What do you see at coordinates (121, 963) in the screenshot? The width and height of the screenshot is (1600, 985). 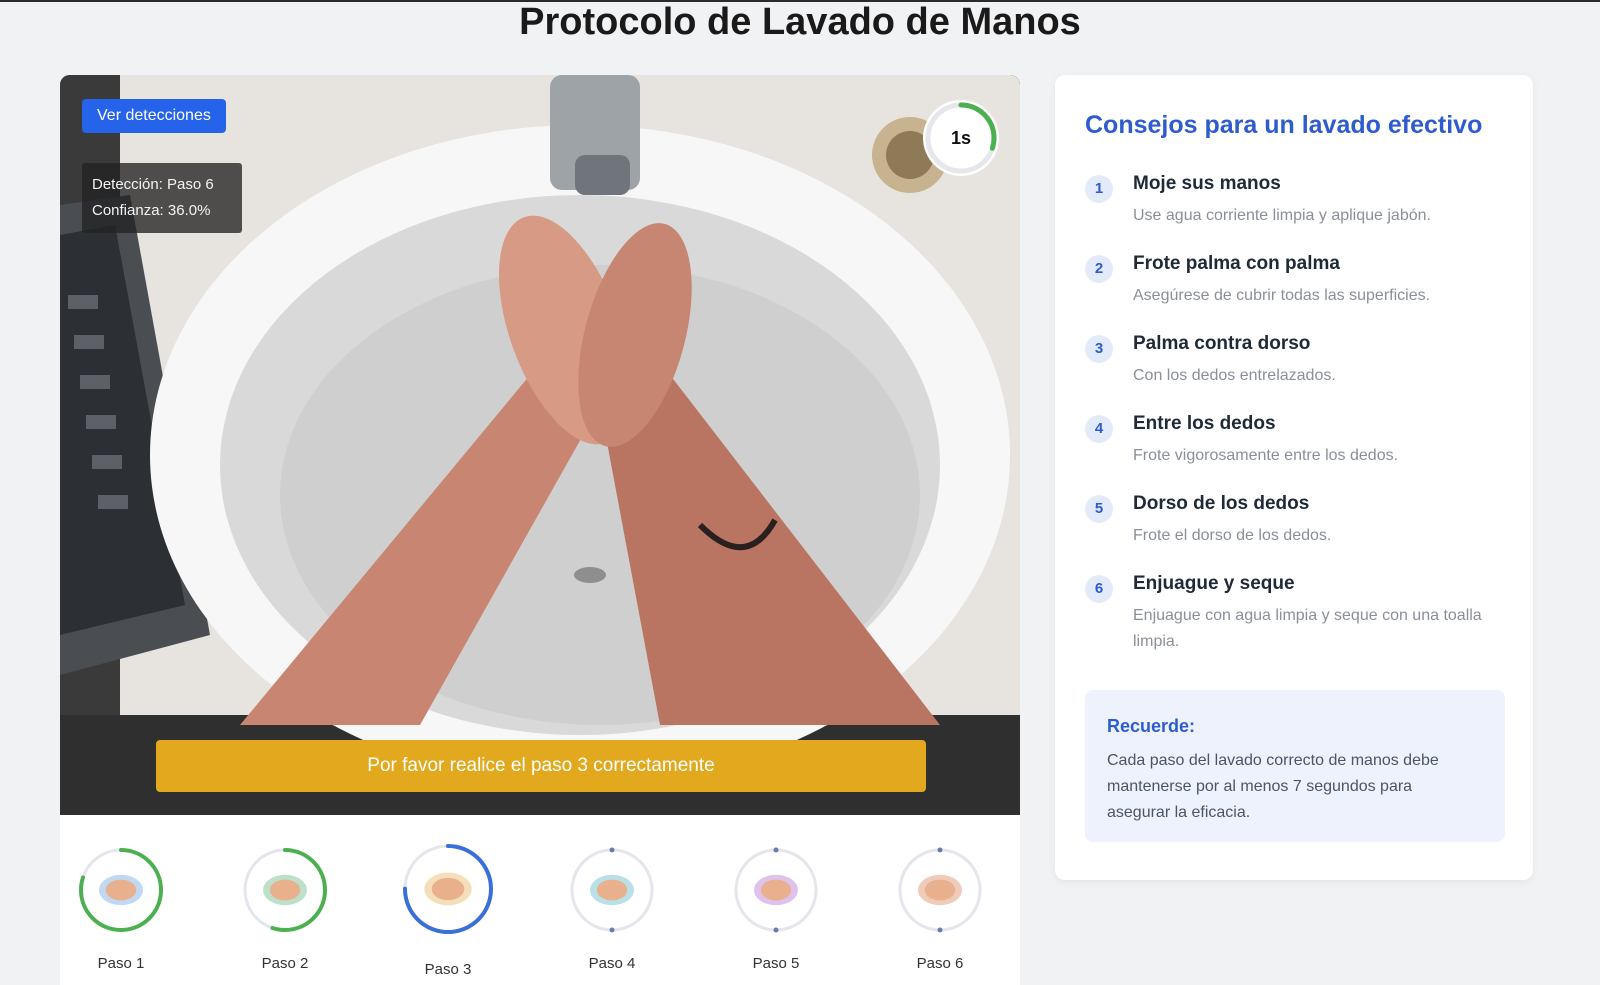 I see `step-1-label: Paso 1` at bounding box center [121, 963].